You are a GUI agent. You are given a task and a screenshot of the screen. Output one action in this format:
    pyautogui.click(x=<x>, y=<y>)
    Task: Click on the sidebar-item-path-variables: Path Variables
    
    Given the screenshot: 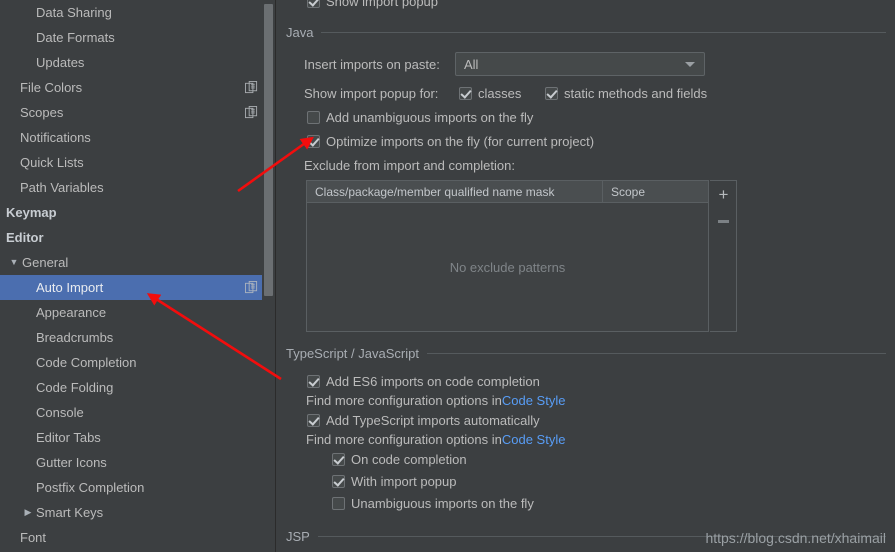 What is the action you would take?
    pyautogui.click(x=138, y=187)
    